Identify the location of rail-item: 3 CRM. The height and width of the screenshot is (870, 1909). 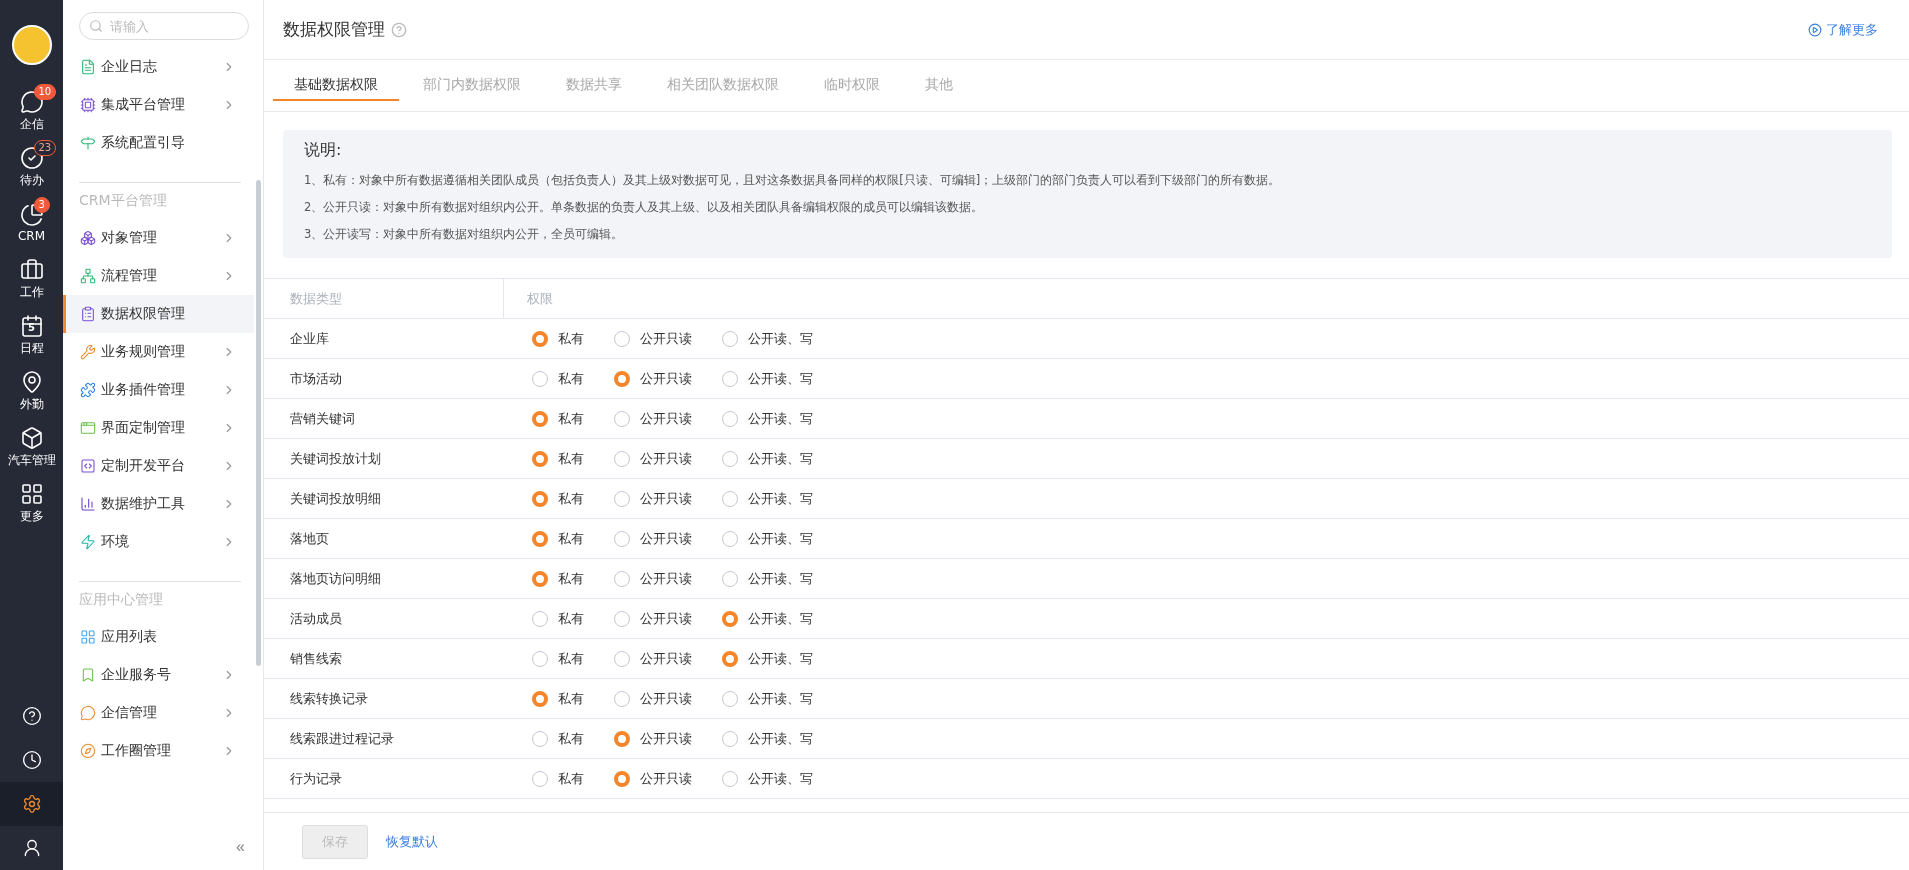
(31, 223).